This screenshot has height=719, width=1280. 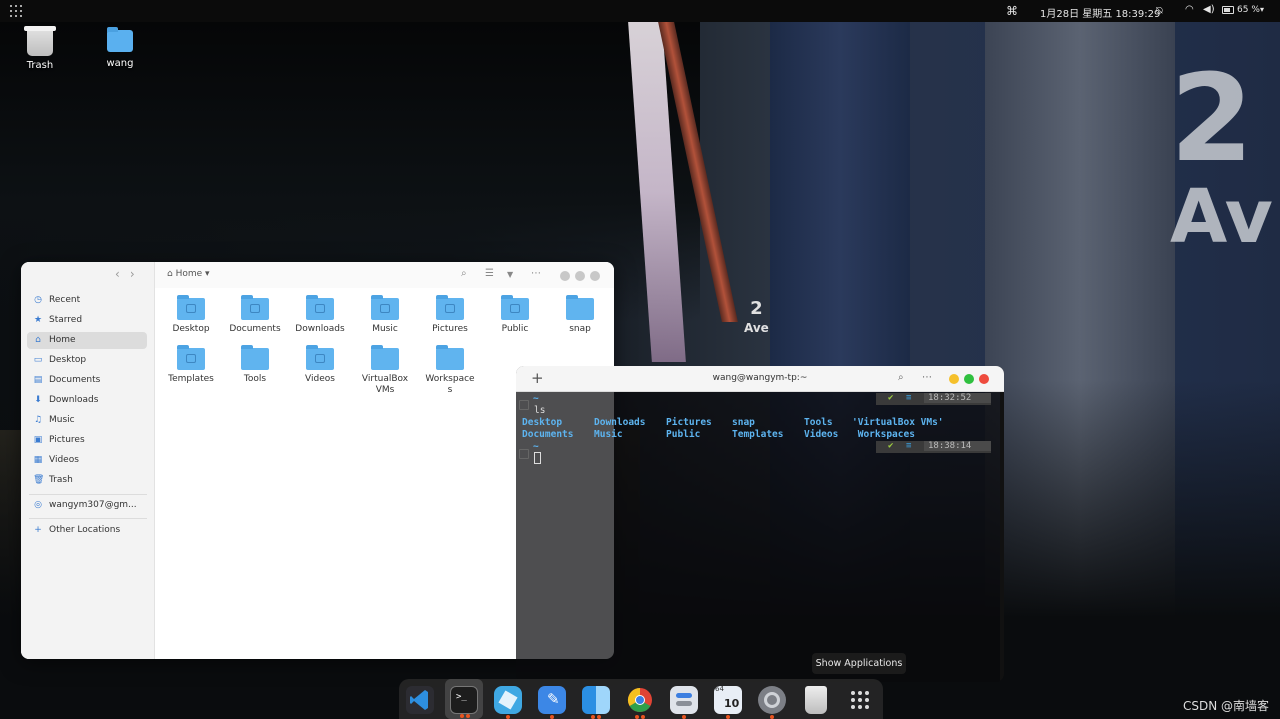 What do you see at coordinates (87, 400) in the screenshot?
I see `sidebar-item-downloads: ⬇ Downloads` at bounding box center [87, 400].